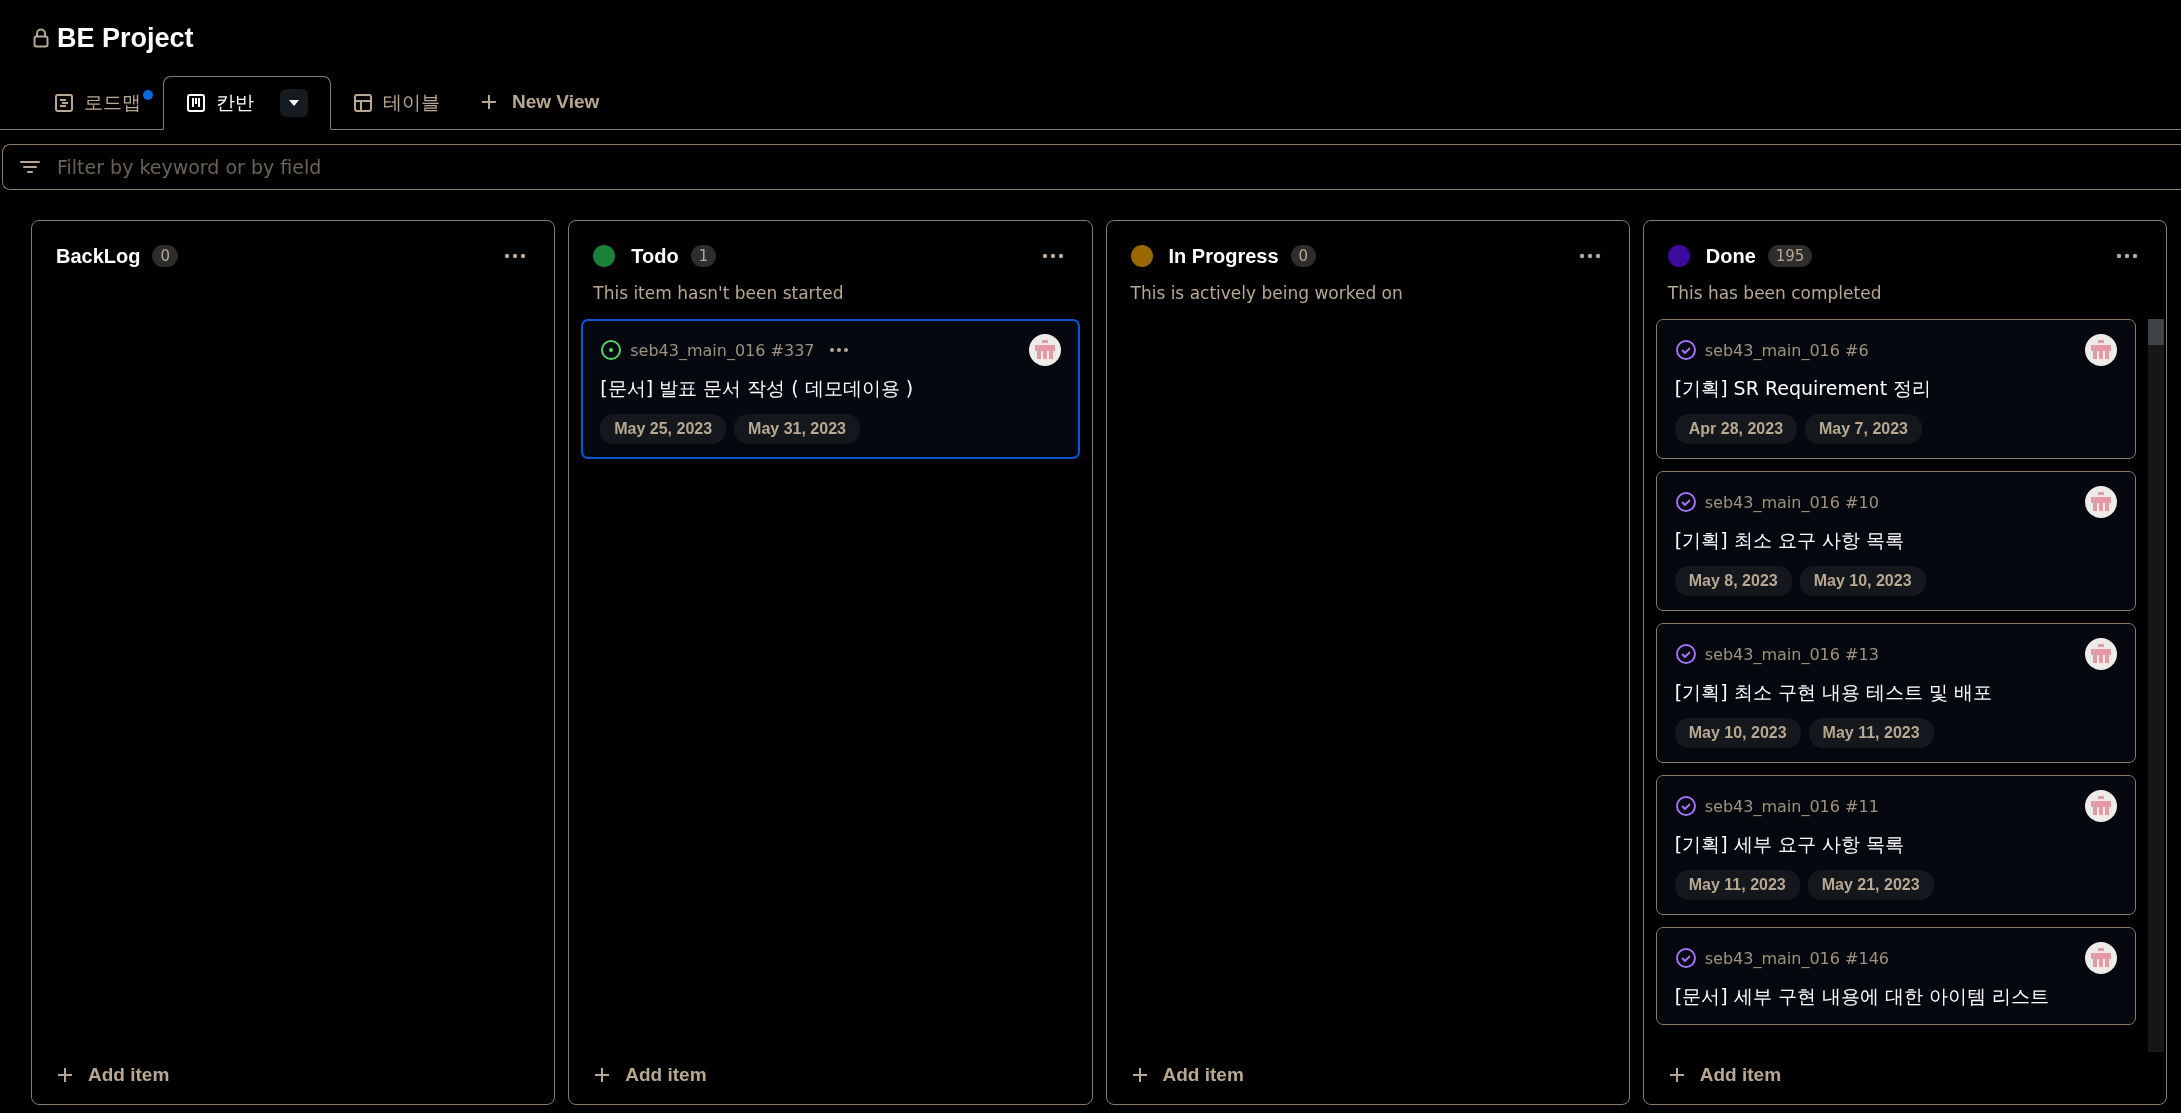 The image size is (2181, 1113). Describe the element at coordinates (1791, 654) in the screenshot. I see `issue-reference: seb43_main_016 #13` at that location.